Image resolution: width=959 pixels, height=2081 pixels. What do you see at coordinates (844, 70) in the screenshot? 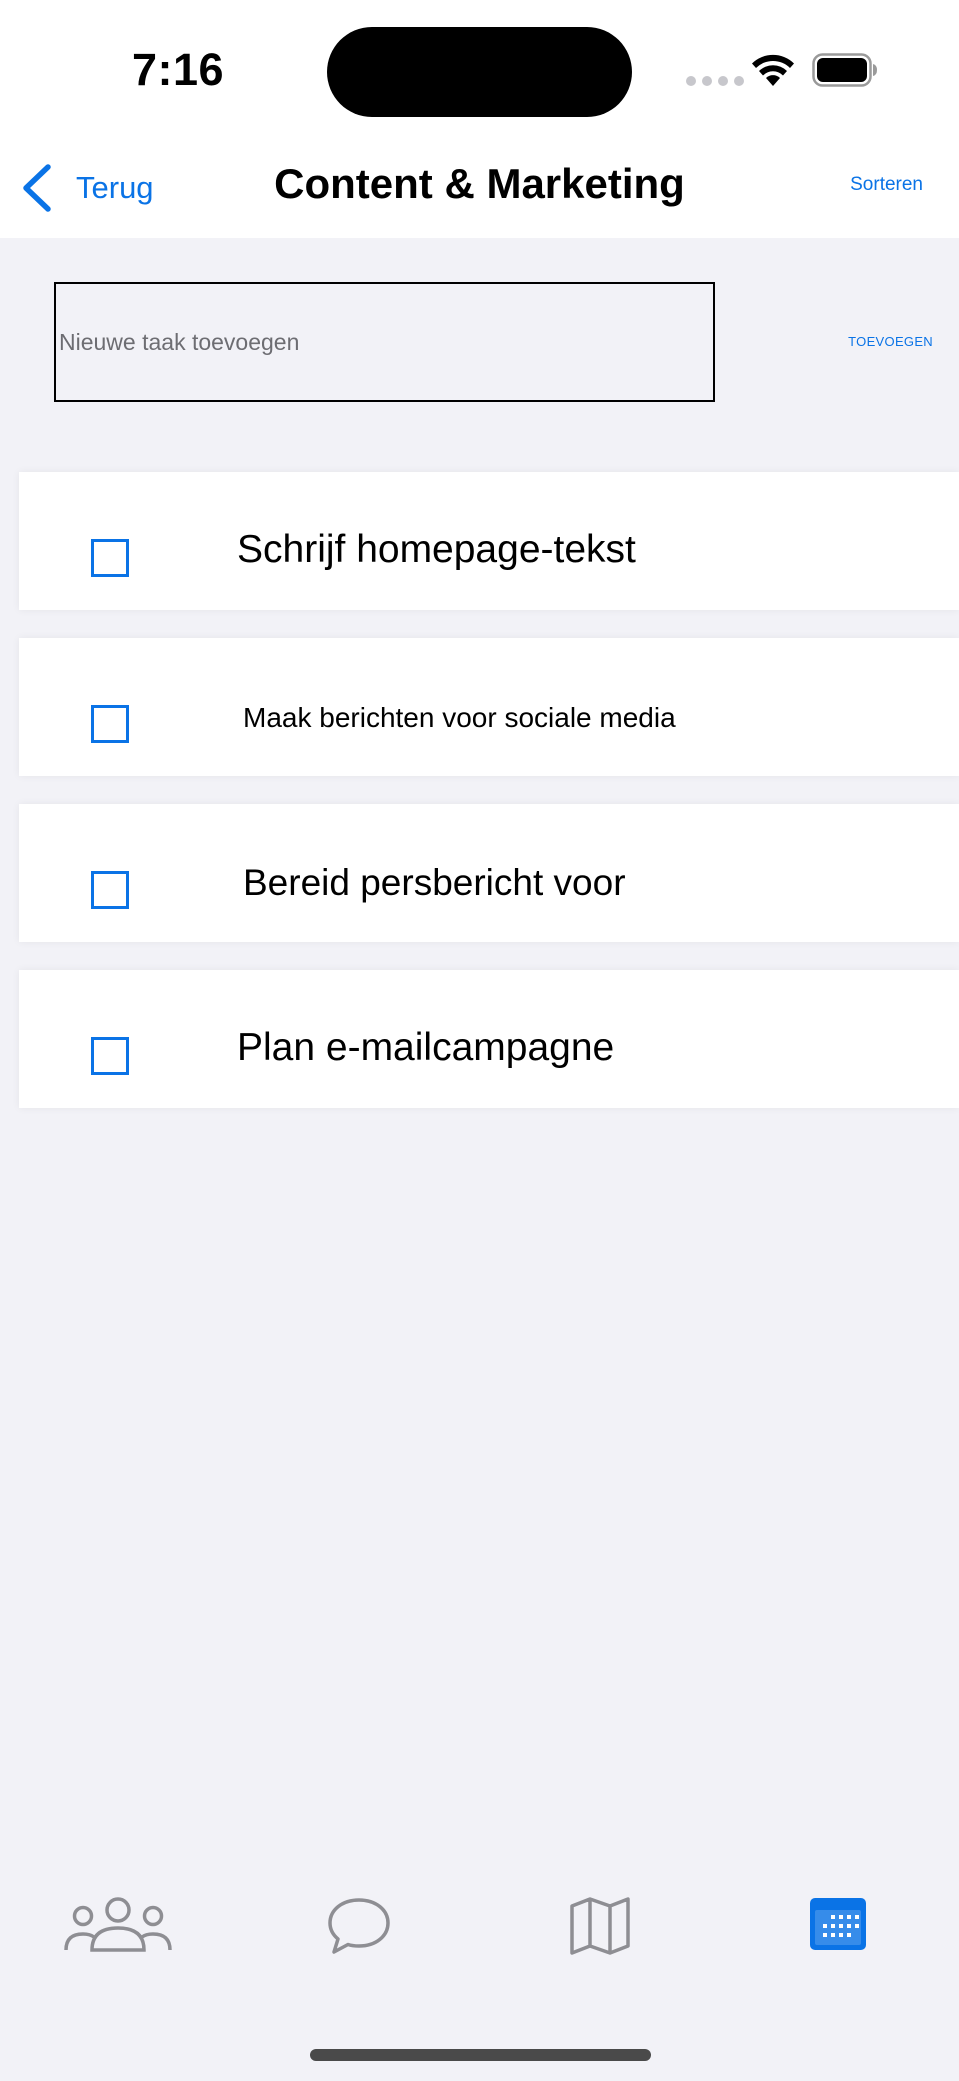
I see `battery-icon` at bounding box center [844, 70].